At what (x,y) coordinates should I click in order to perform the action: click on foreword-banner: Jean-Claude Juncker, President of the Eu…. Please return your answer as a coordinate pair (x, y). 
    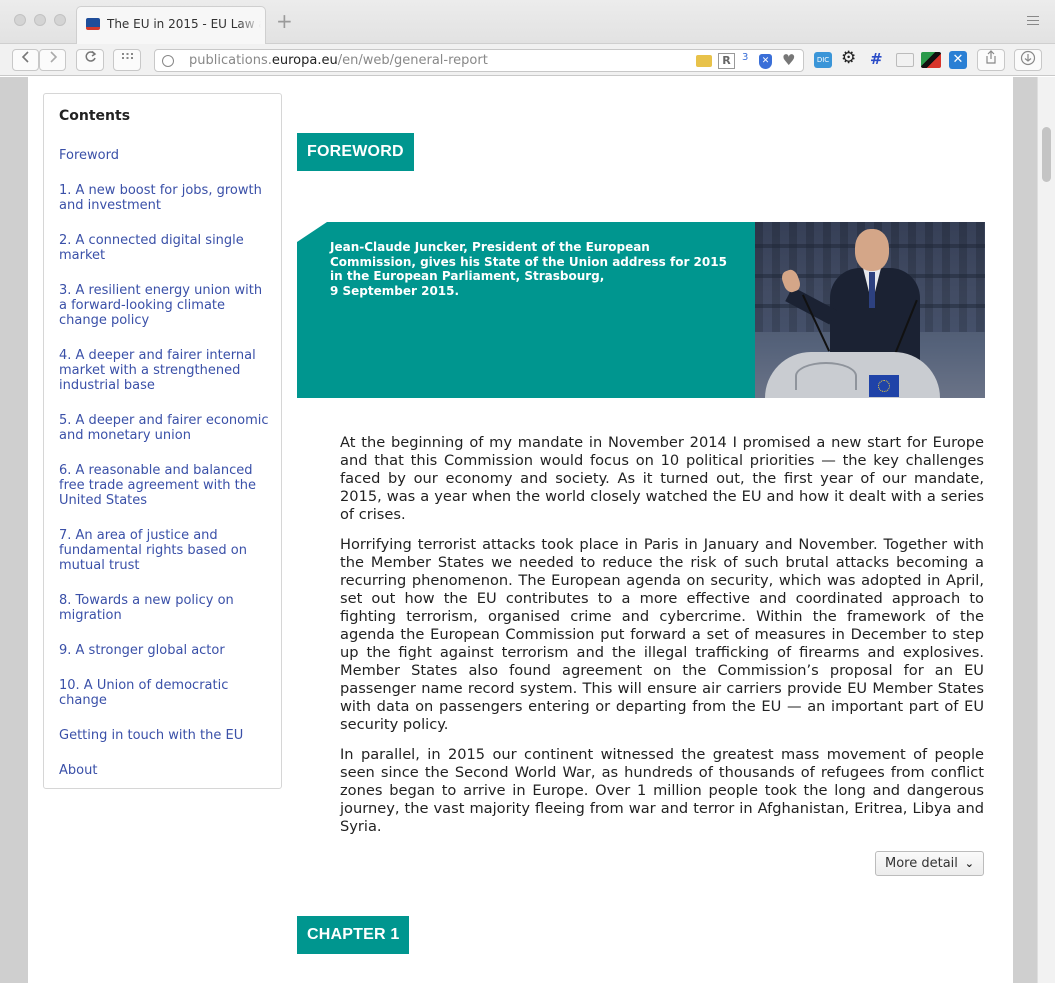
    Looking at the image, I should click on (641, 310).